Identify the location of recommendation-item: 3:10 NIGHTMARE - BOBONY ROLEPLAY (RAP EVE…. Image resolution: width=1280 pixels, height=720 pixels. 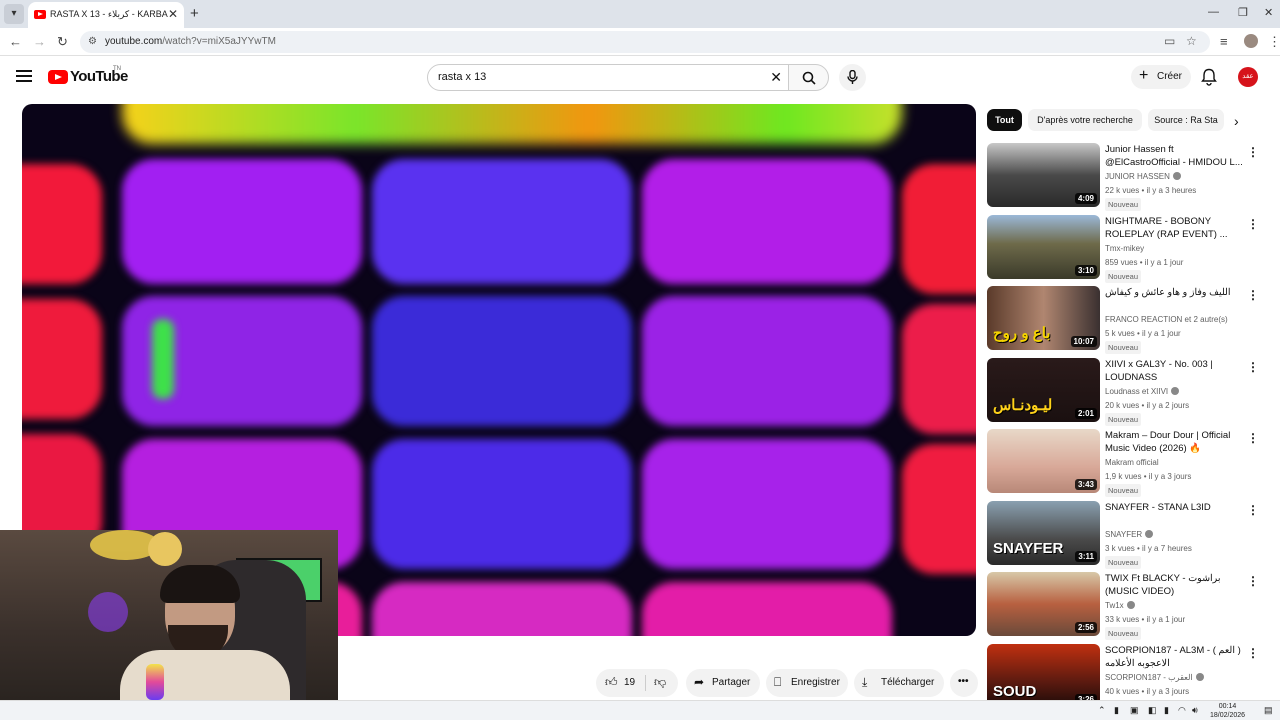
(1132, 248).